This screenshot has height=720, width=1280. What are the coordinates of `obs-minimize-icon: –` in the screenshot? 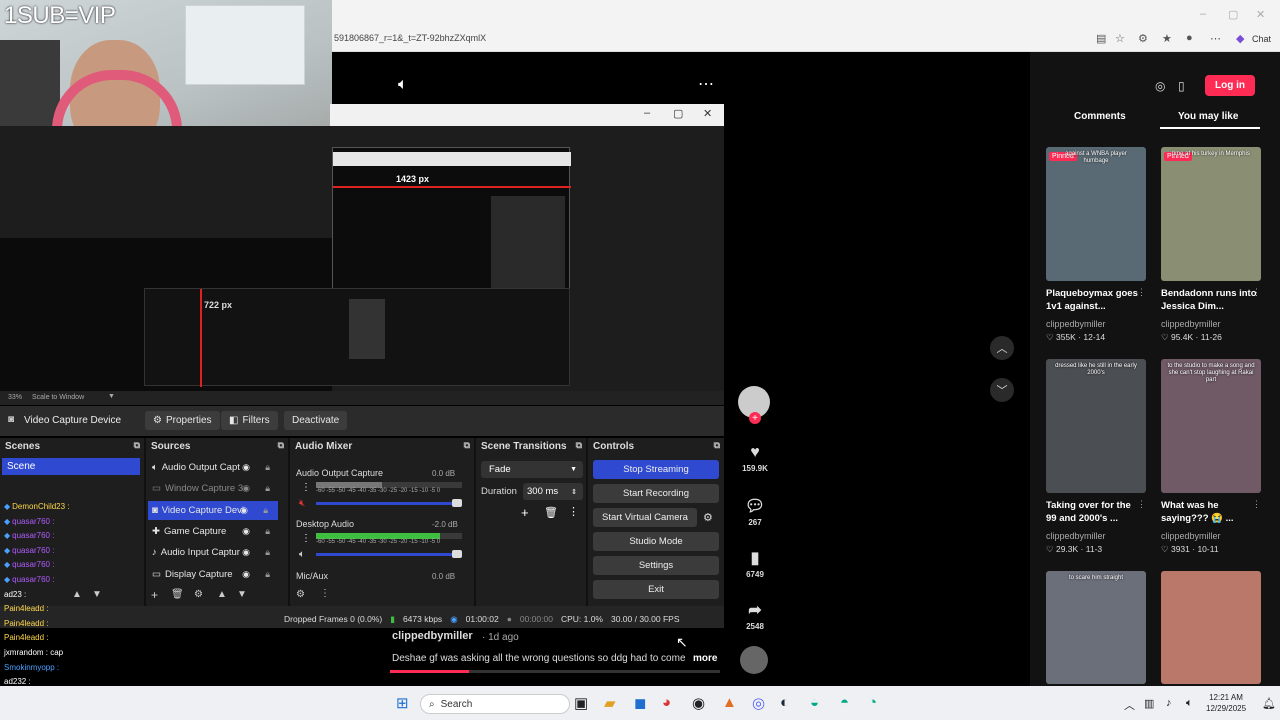 It's located at (647, 113).